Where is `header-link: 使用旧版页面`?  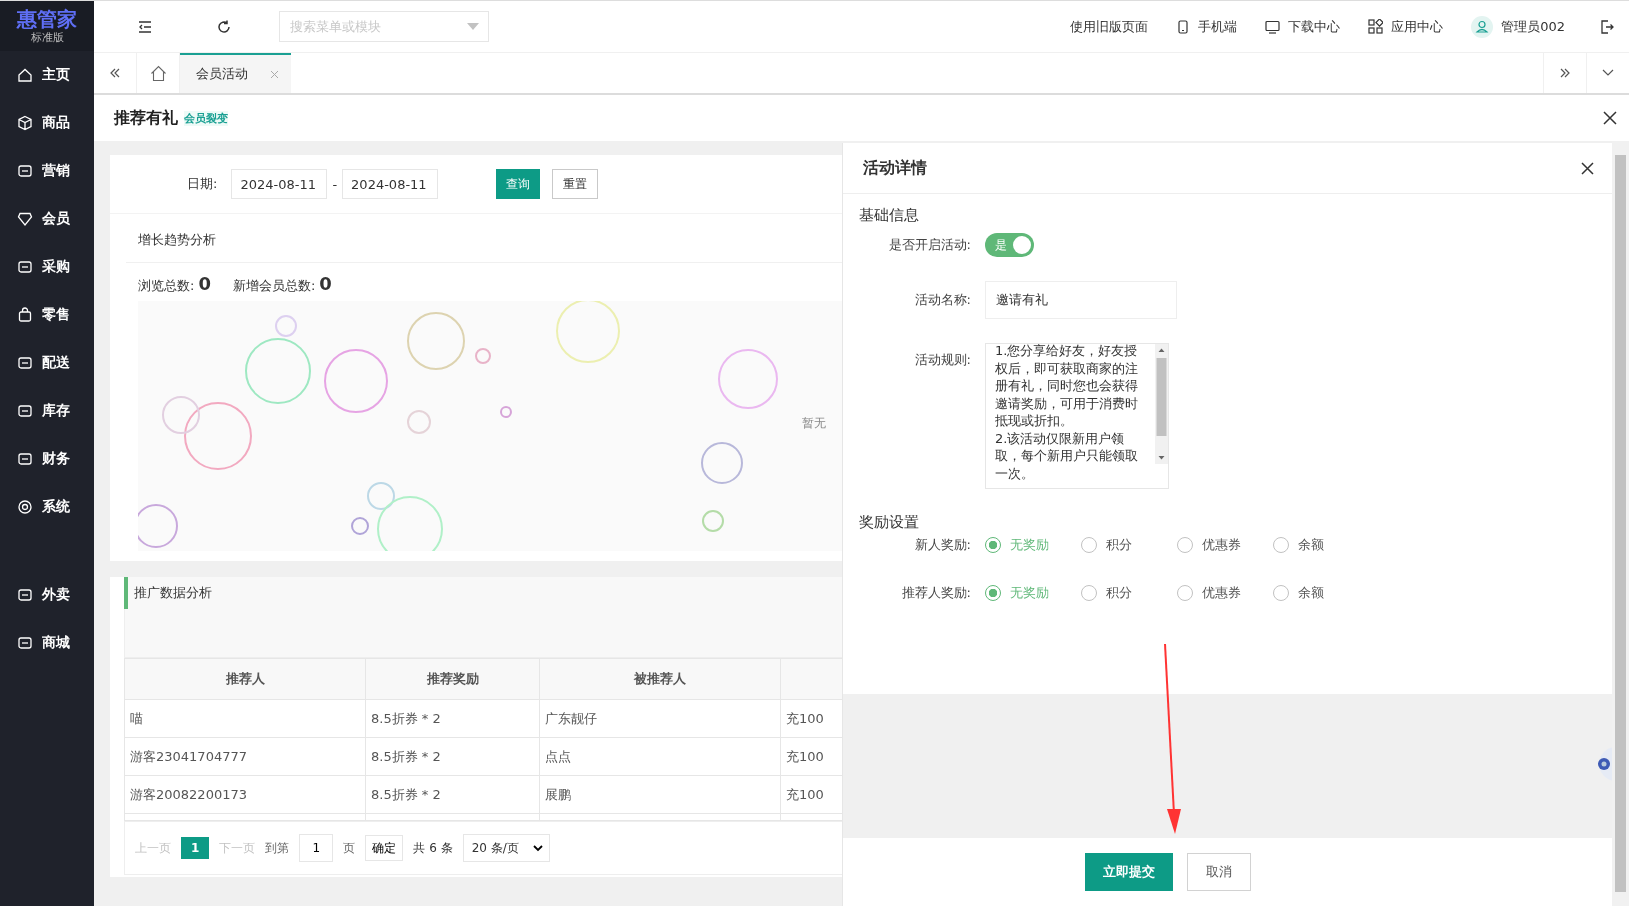 header-link: 使用旧版页面 is located at coordinates (1109, 26).